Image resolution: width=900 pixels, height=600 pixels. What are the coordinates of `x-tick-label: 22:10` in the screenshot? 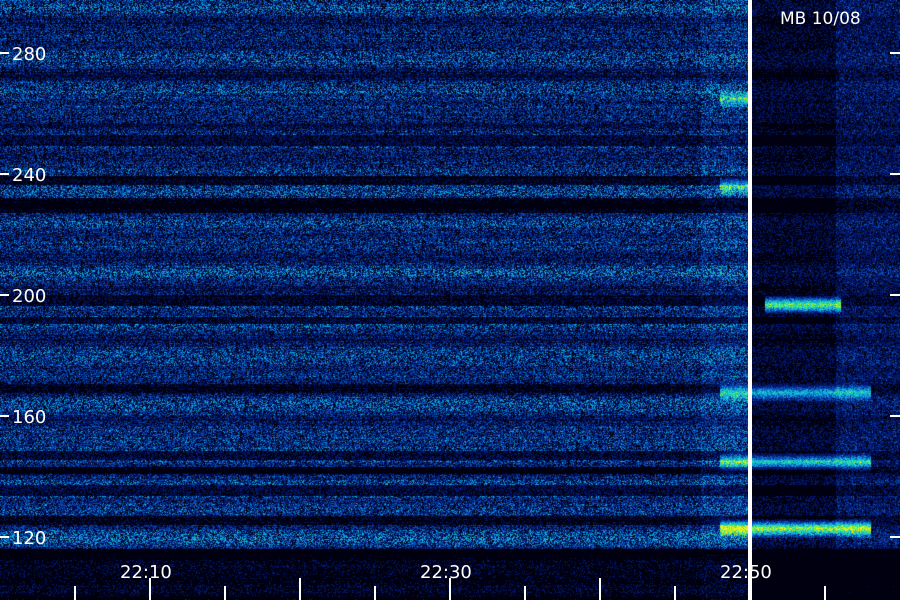 It's located at (146, 572).